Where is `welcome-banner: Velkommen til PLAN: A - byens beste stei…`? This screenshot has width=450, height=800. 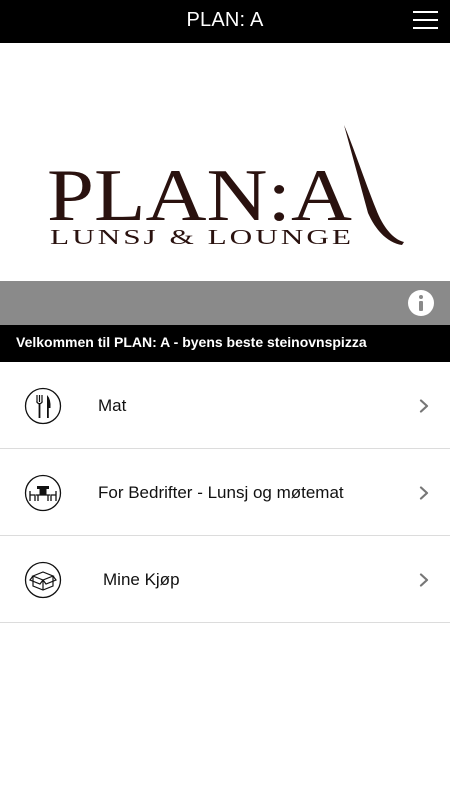
welcome-banner: Velkommen til PLAN: A - byens beste stei… is located at coordinates (225, 343).